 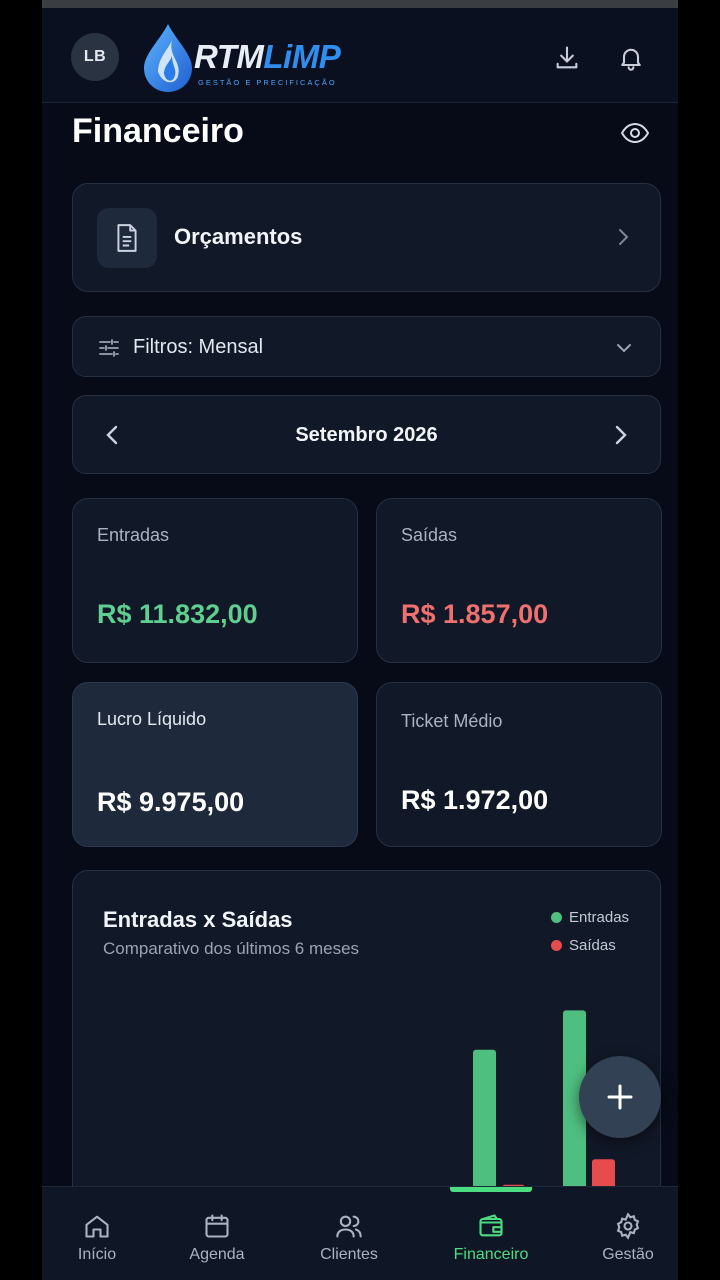 I want to click on next-month-button, so click(x=621, y=435).